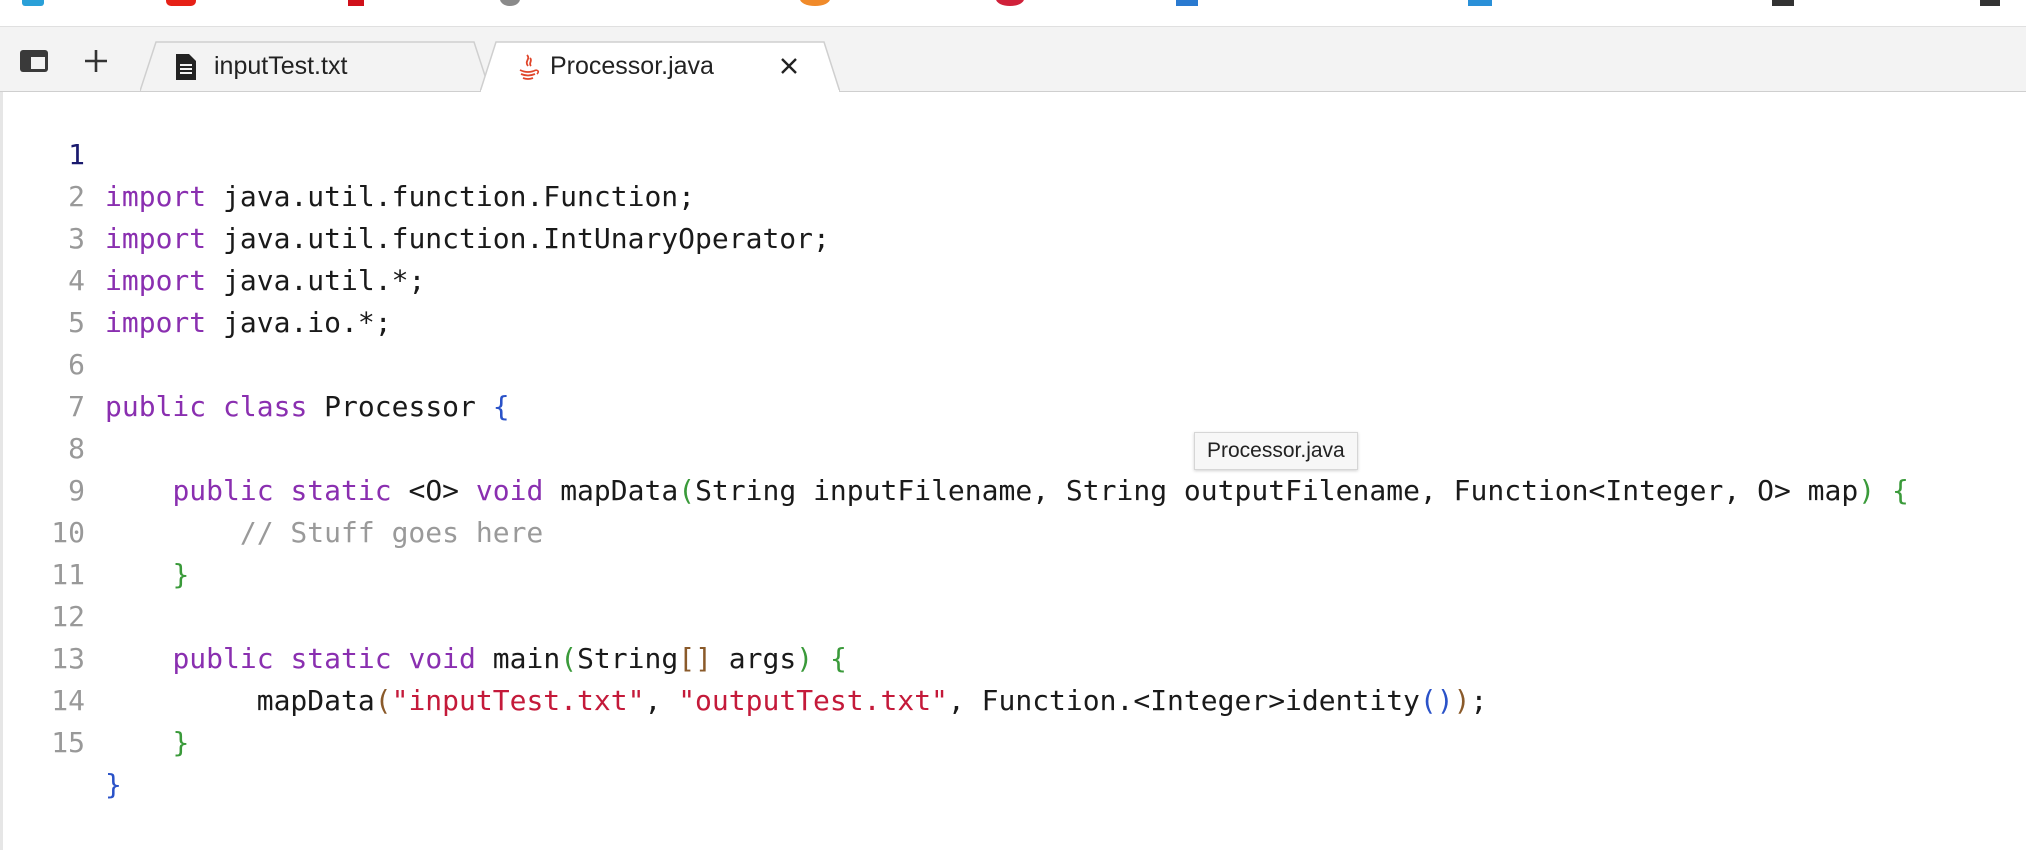 This screenshot has height=850, width=2026. I want to click on tab-input-test: inputTest.txt, so click(315, 66).